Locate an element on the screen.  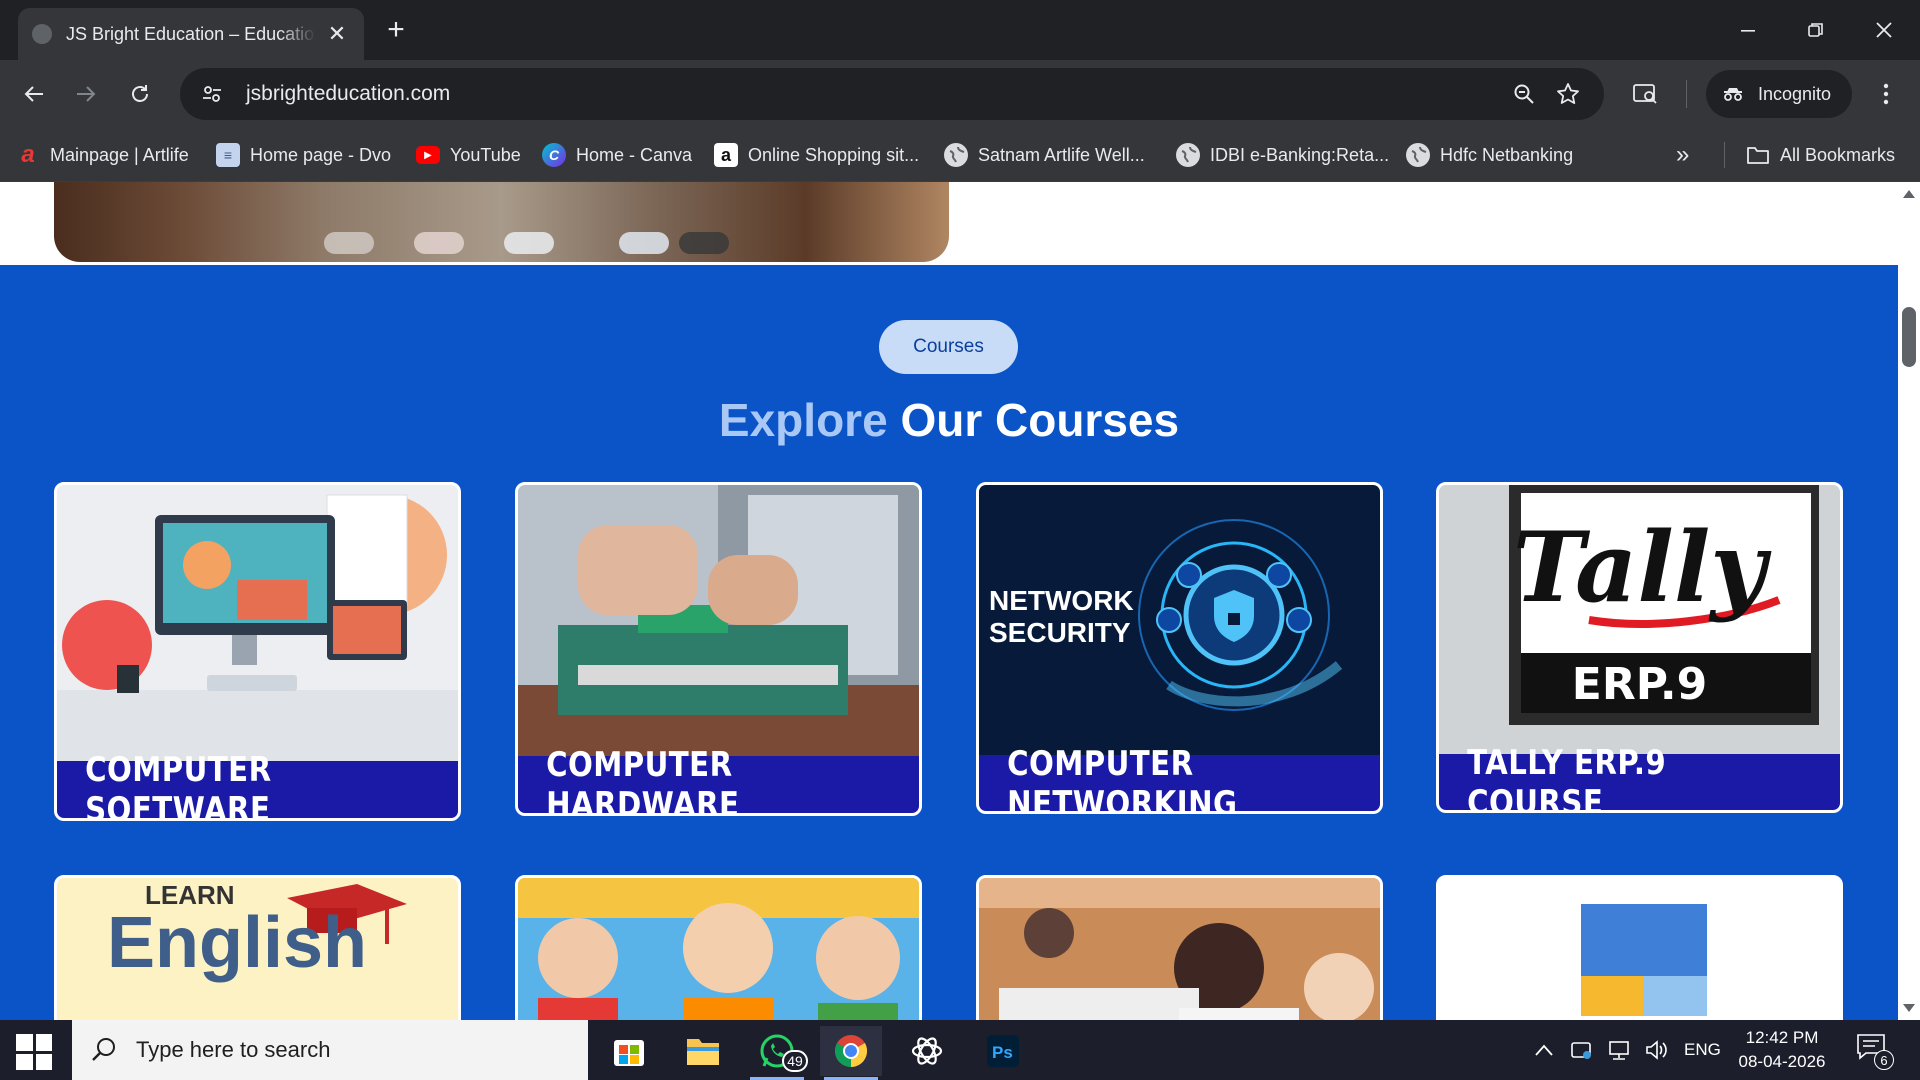
course-card-class is located at coordinates (1179, 947).